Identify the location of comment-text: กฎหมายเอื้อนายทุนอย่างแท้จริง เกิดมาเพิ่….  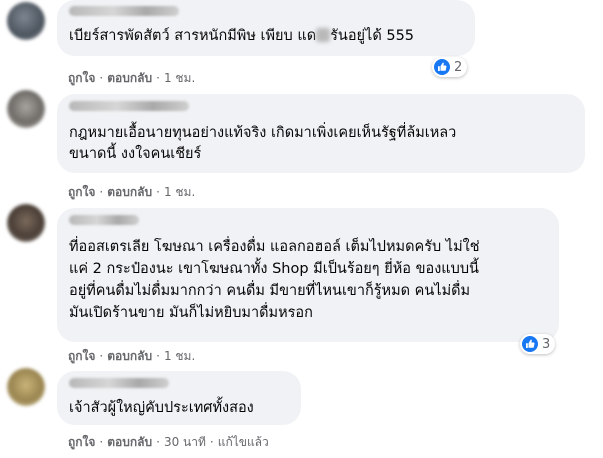
(262, 144).